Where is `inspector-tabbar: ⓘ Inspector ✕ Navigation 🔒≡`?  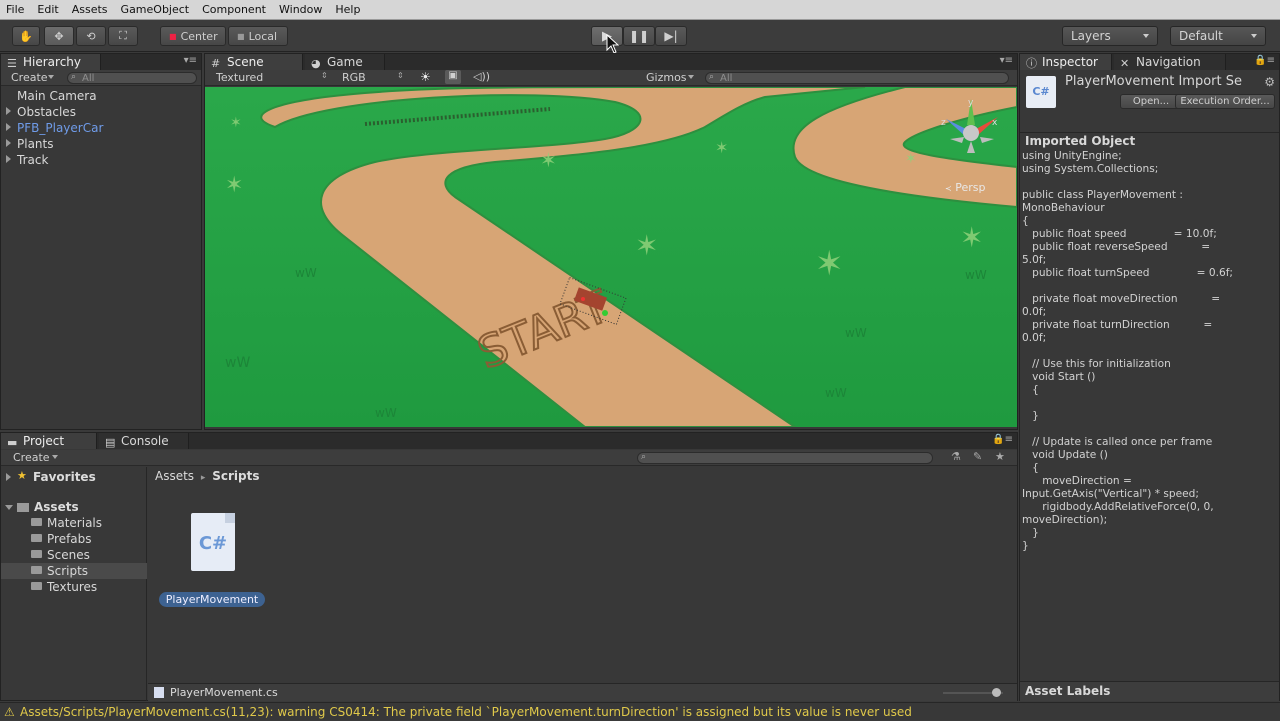
inspector-tabbar: ⓘ Inspector ✕ Navigation 🔒≡ is located at coordinates (1149, 62).